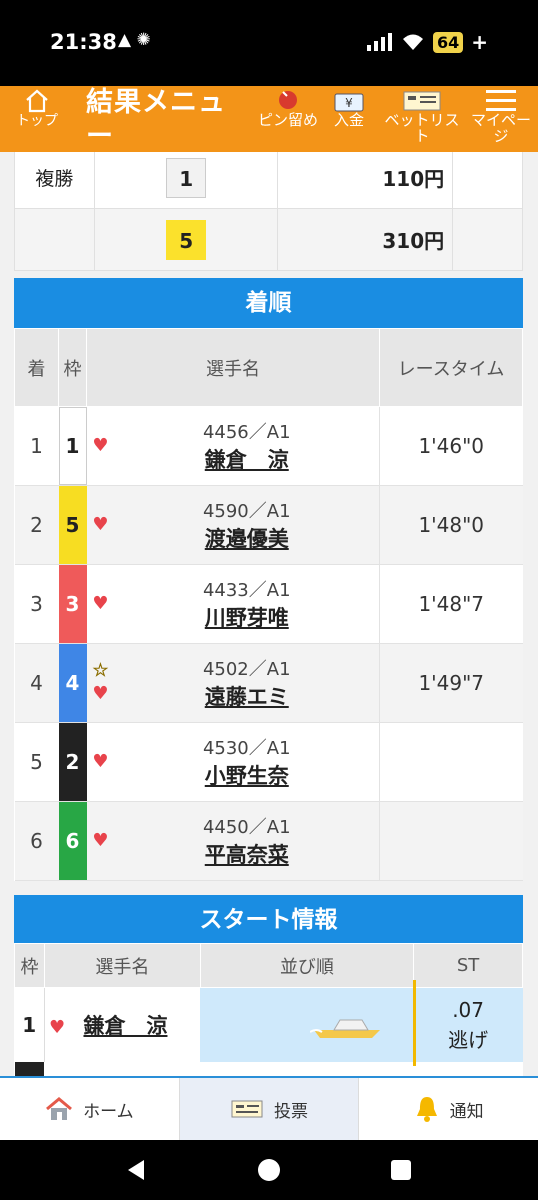 This screenshot has width=538, height=1200. What do you see at coordinates (268, 1009) in the screenshot?
I see `start-table: 枠 選手名 並び順 ST 1 ♥ 鎌倉 涼 .07 逃げ` at bounding box center [268, 1009].